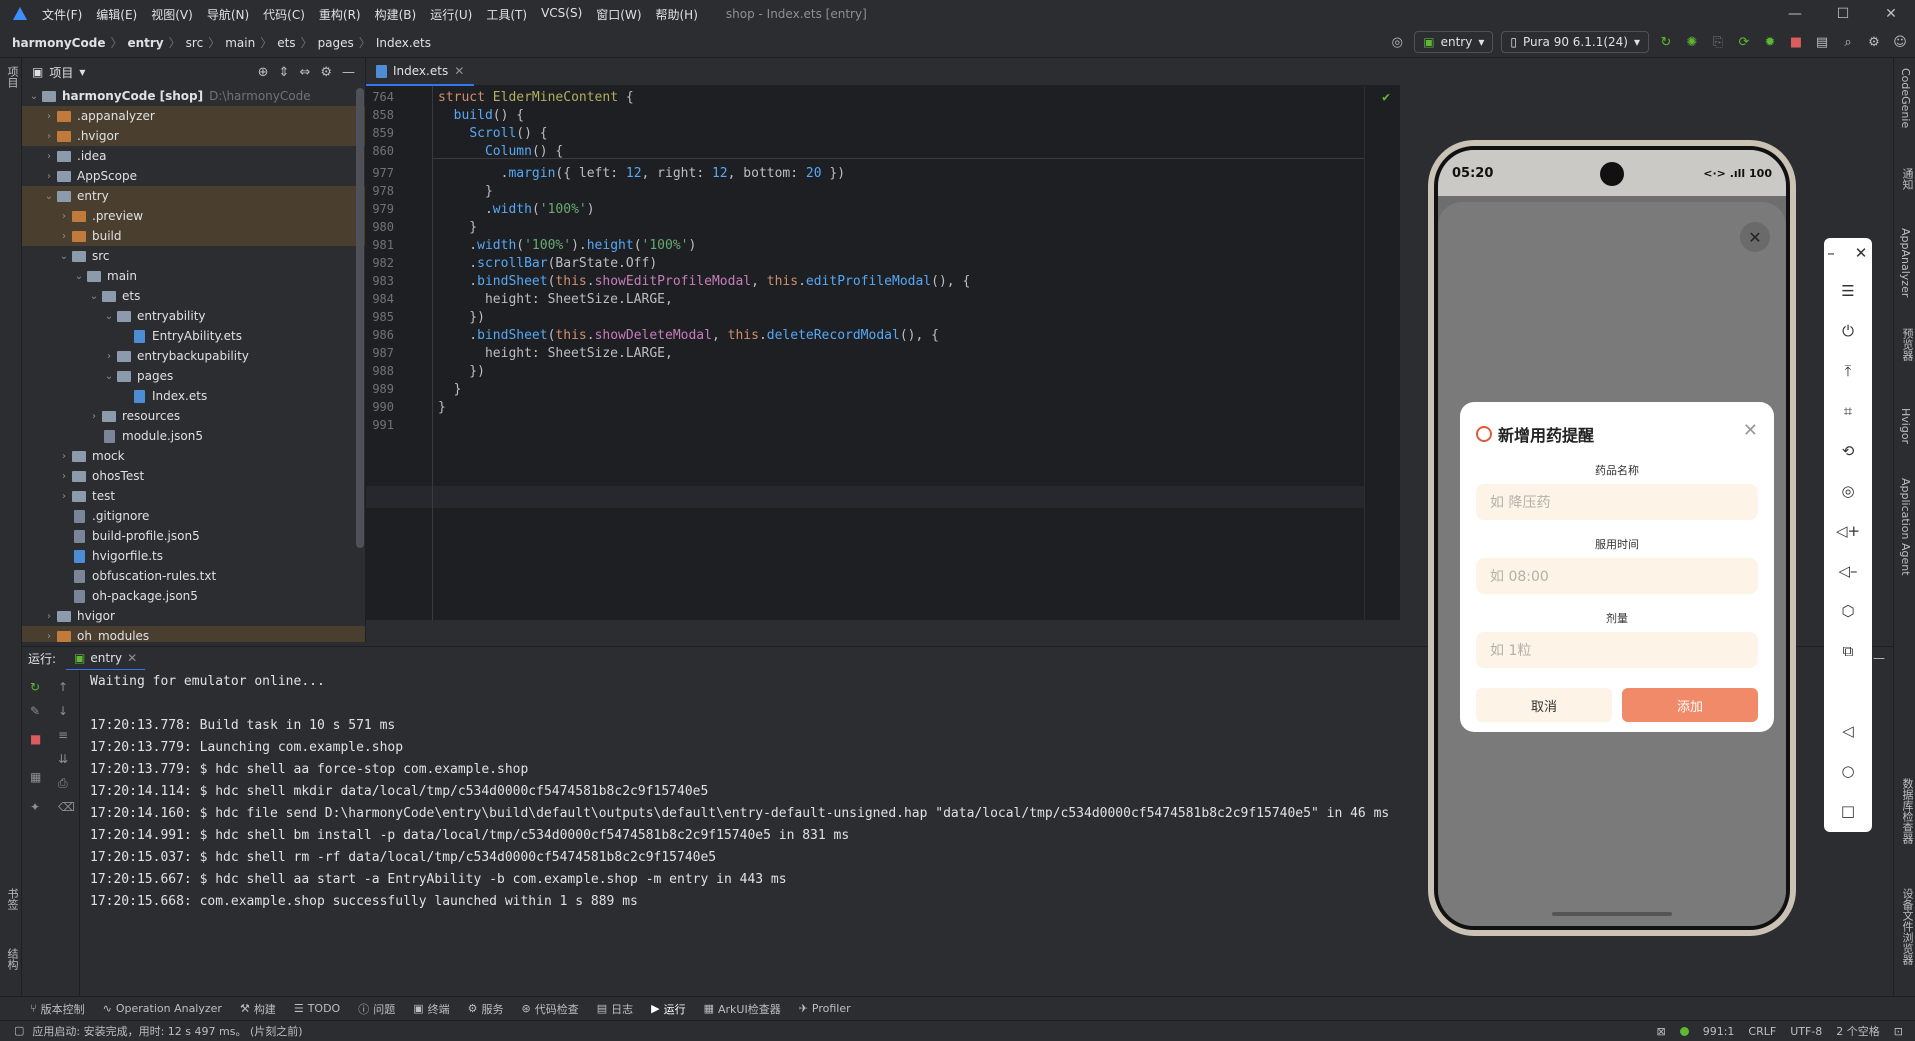  What do you see at coordinates (66, 807) in the screenshot?
I see `clear-icon: ⌫` at bounding box center [66, 807].